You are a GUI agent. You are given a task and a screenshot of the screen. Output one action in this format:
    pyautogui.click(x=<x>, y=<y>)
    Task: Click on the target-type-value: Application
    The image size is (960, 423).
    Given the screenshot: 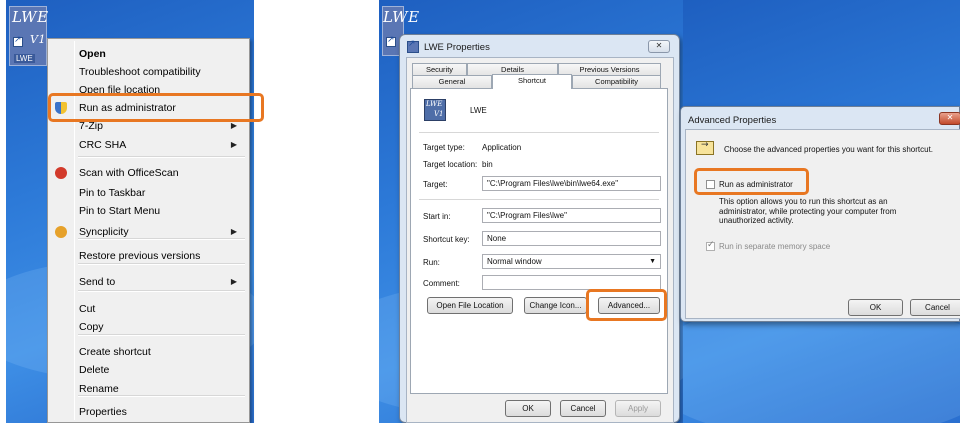 What is the action you would take?
    pyautogui.click(x=502, y=147)
    